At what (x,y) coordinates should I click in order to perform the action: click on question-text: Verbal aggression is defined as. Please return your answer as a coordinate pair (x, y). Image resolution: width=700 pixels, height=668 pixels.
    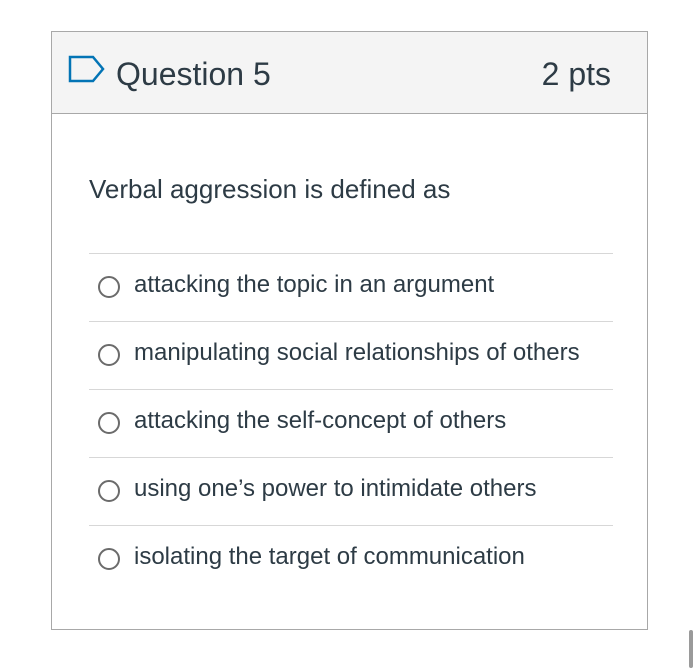
    Looking at the image, I should click on (270, 189).